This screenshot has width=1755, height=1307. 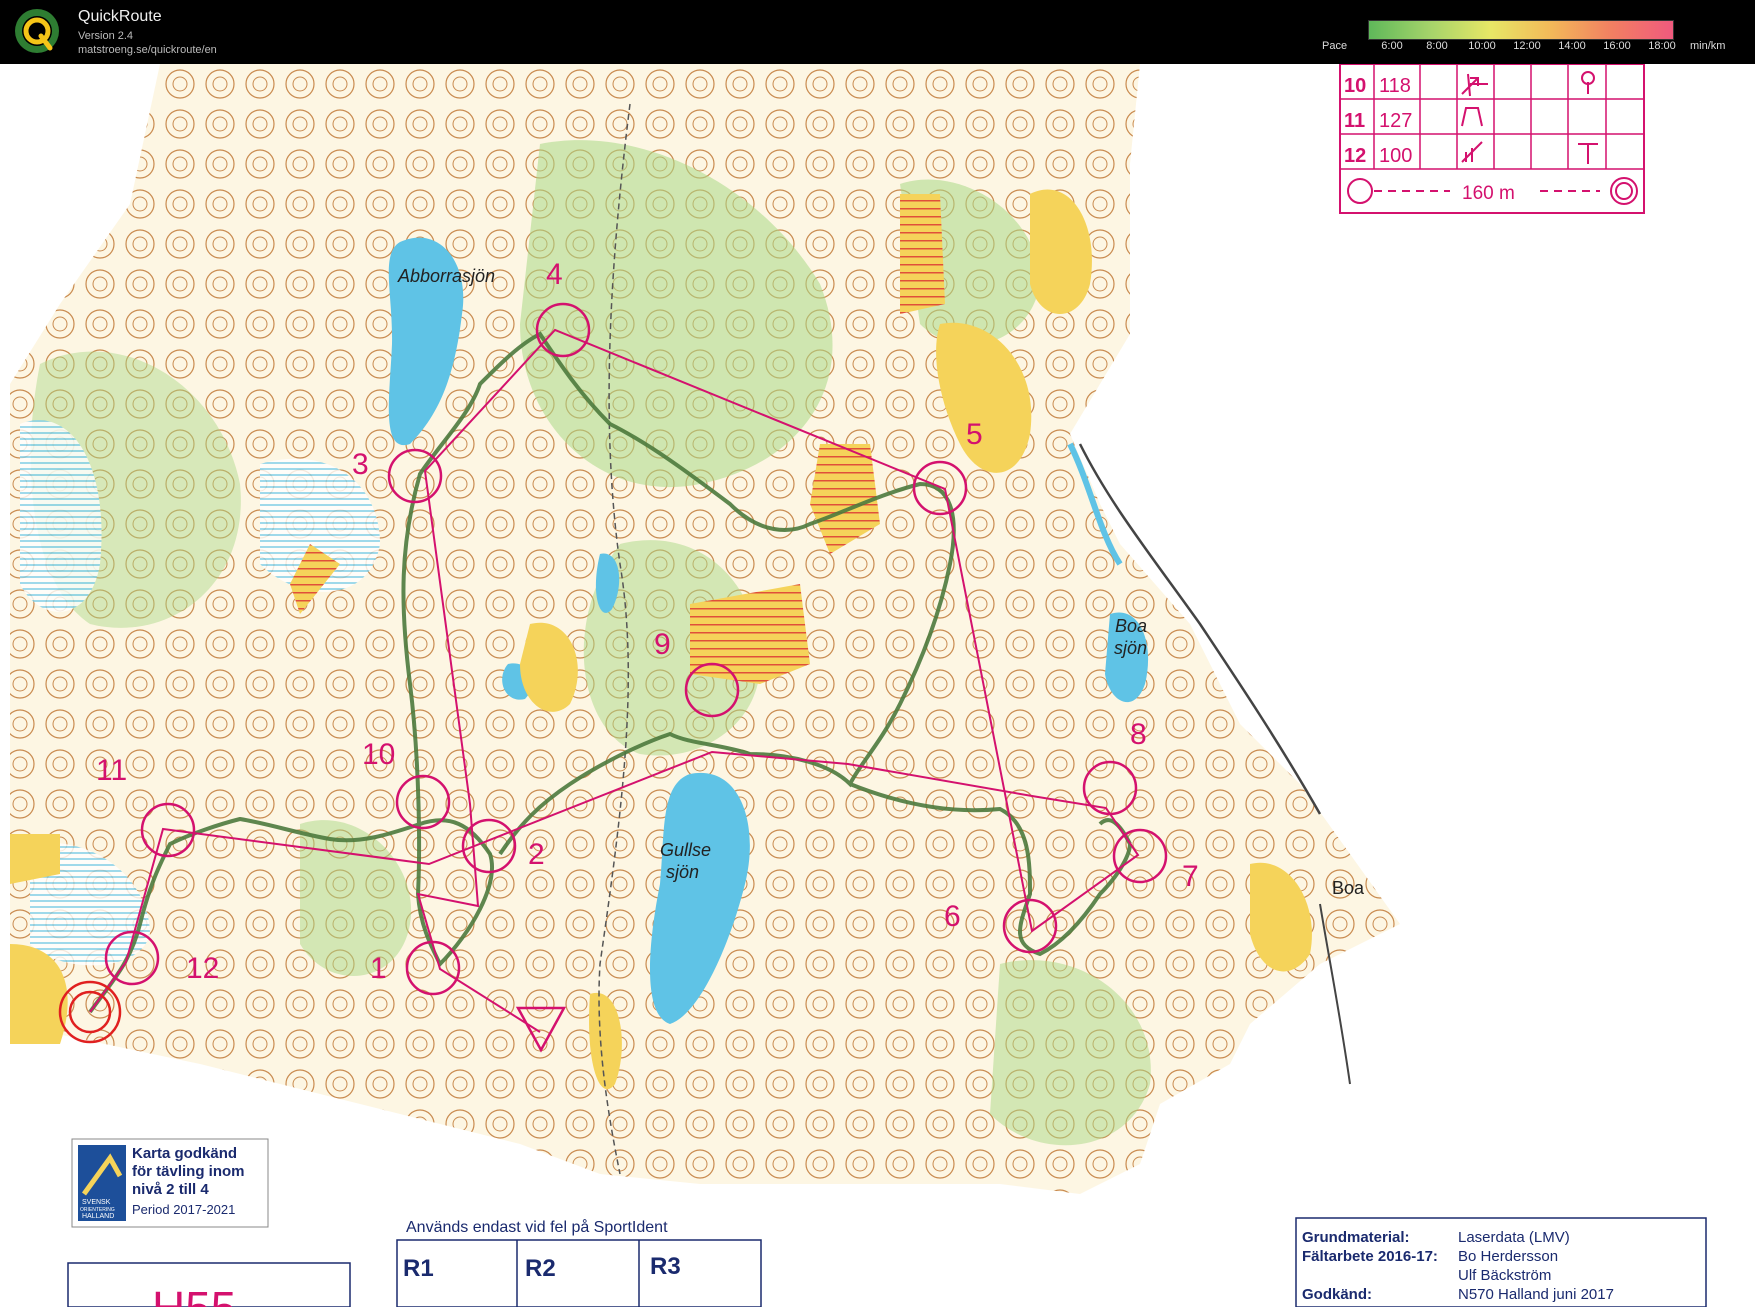 I want to click on desc-row-10-code: 118, so click(x=1395, y=86).